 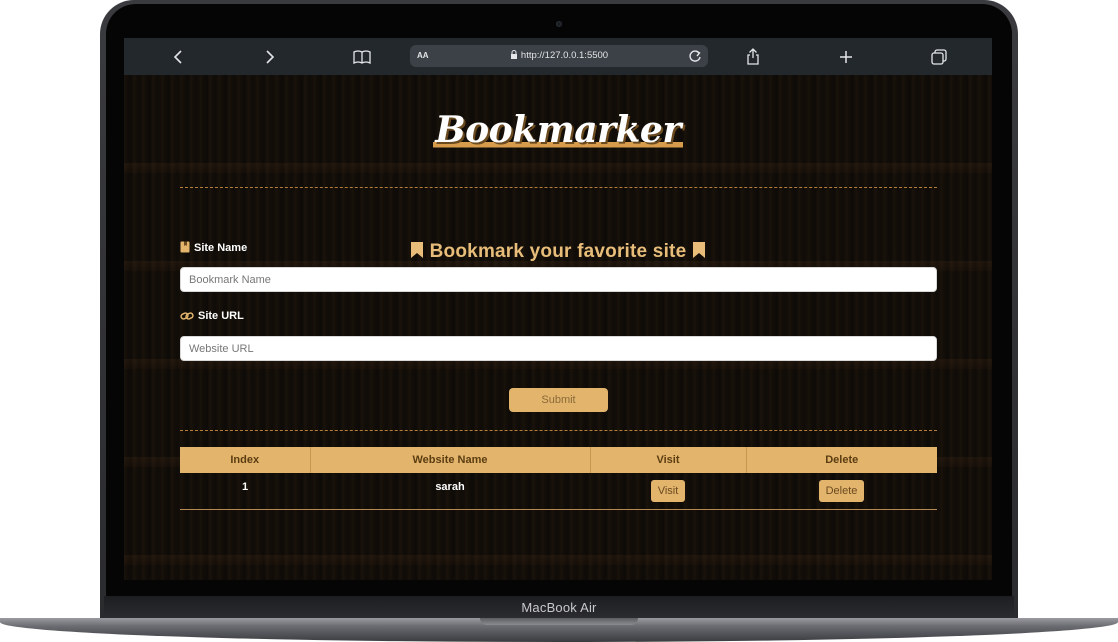 I want to click on table-row: 1 sarah Visit Delete, so click(x=558, y=491).